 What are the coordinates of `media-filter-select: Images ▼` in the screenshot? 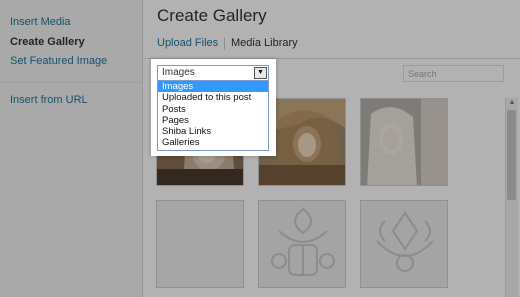 It's located at (213, 73).